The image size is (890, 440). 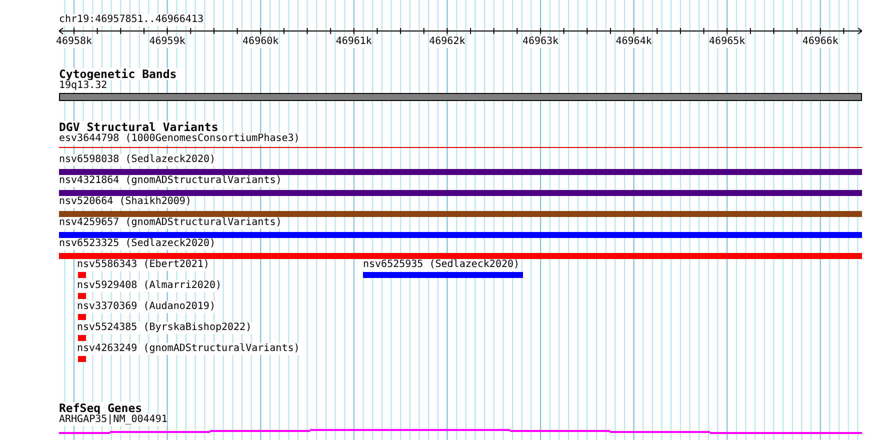 I want to click on feature-label: nsv3370369 (Audano2019), so click(x=146, y=307).